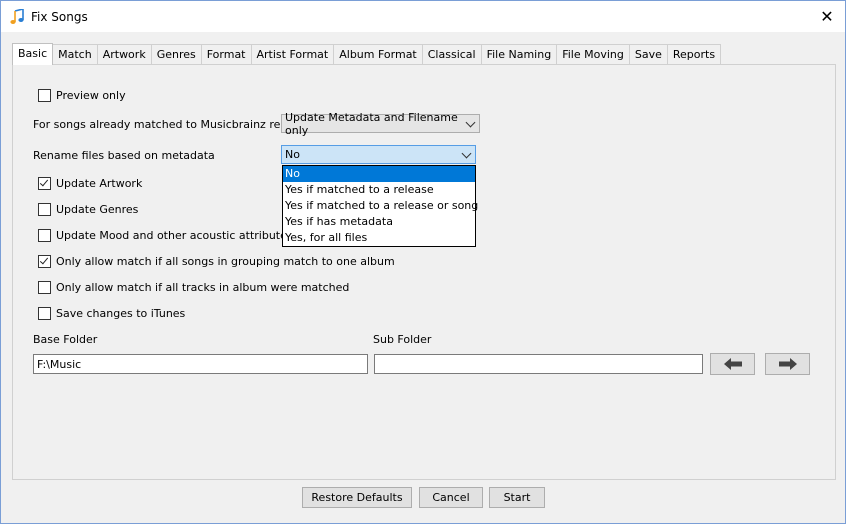 The image size is (846, 524). I want to click on preview-only-checkbox: Preview only, so click(82, 95).